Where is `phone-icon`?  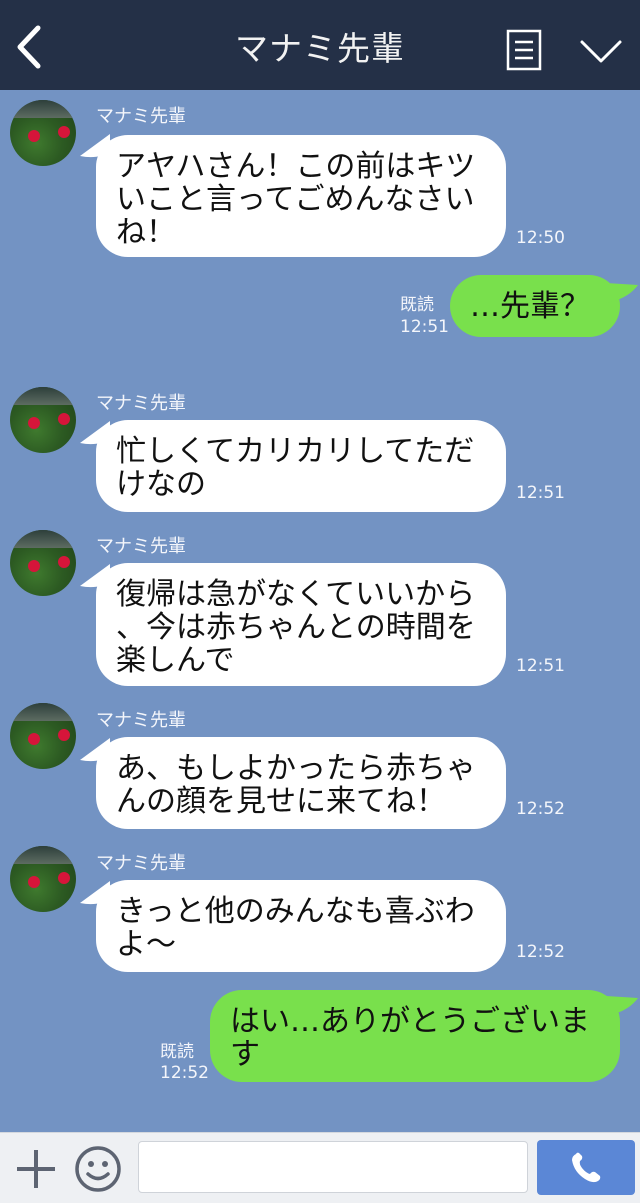
phone-icon is located at coordinates (586, 1167).